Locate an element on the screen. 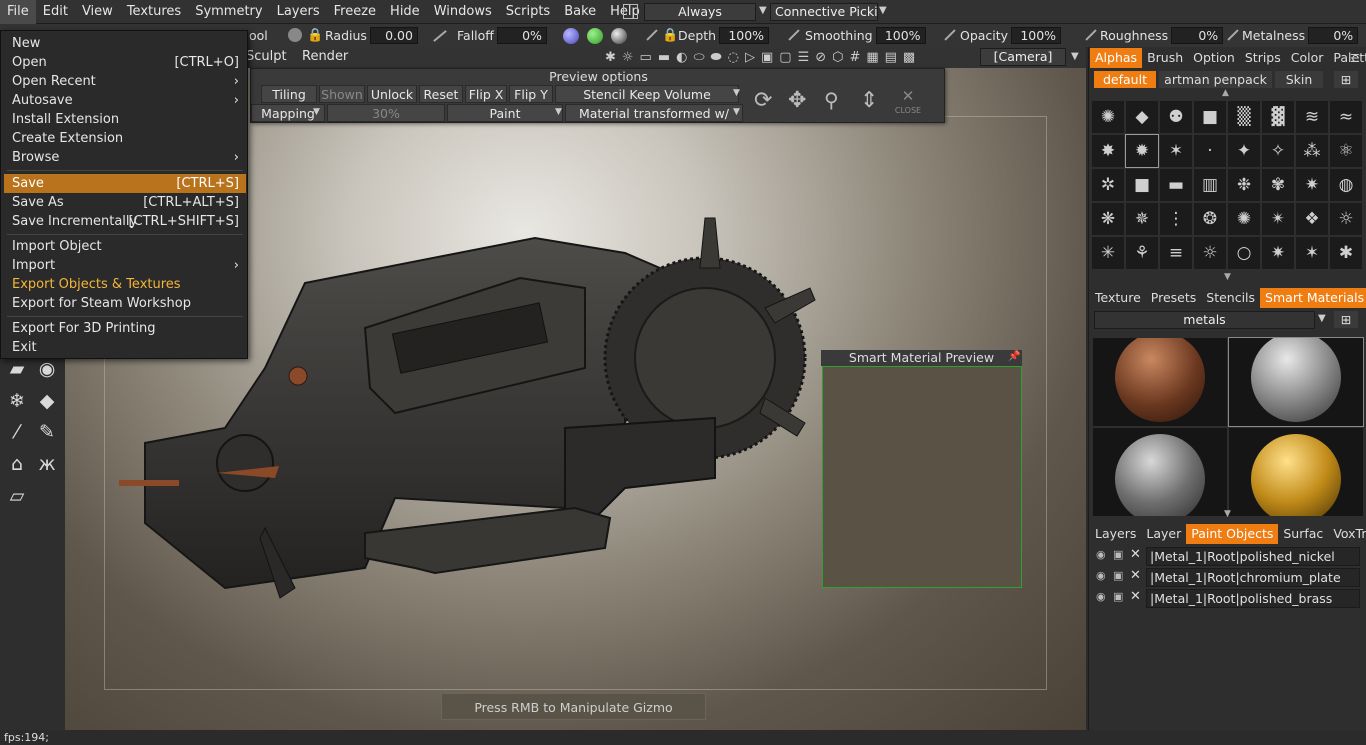 The height and width of the screenshot is (745, 1366). eraser-tool-icon: ▰ is located at coordinates (17, 369).